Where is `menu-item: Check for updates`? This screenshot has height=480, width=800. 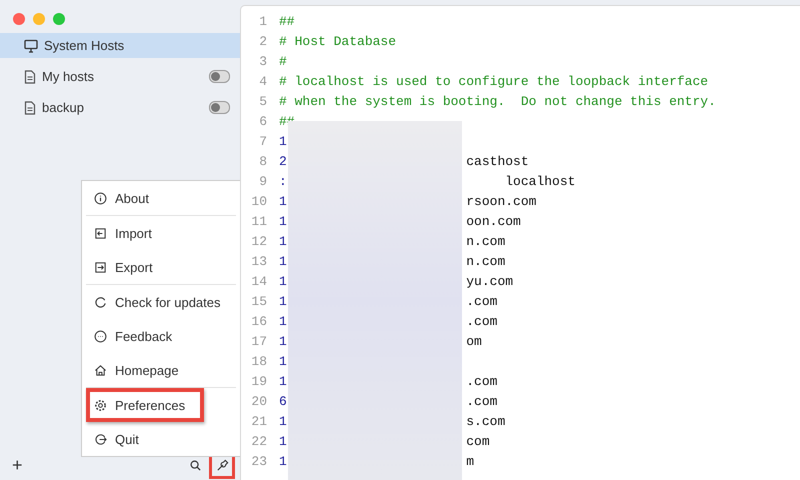 menu-item: Check for updates is located at coordinates (161, 302).